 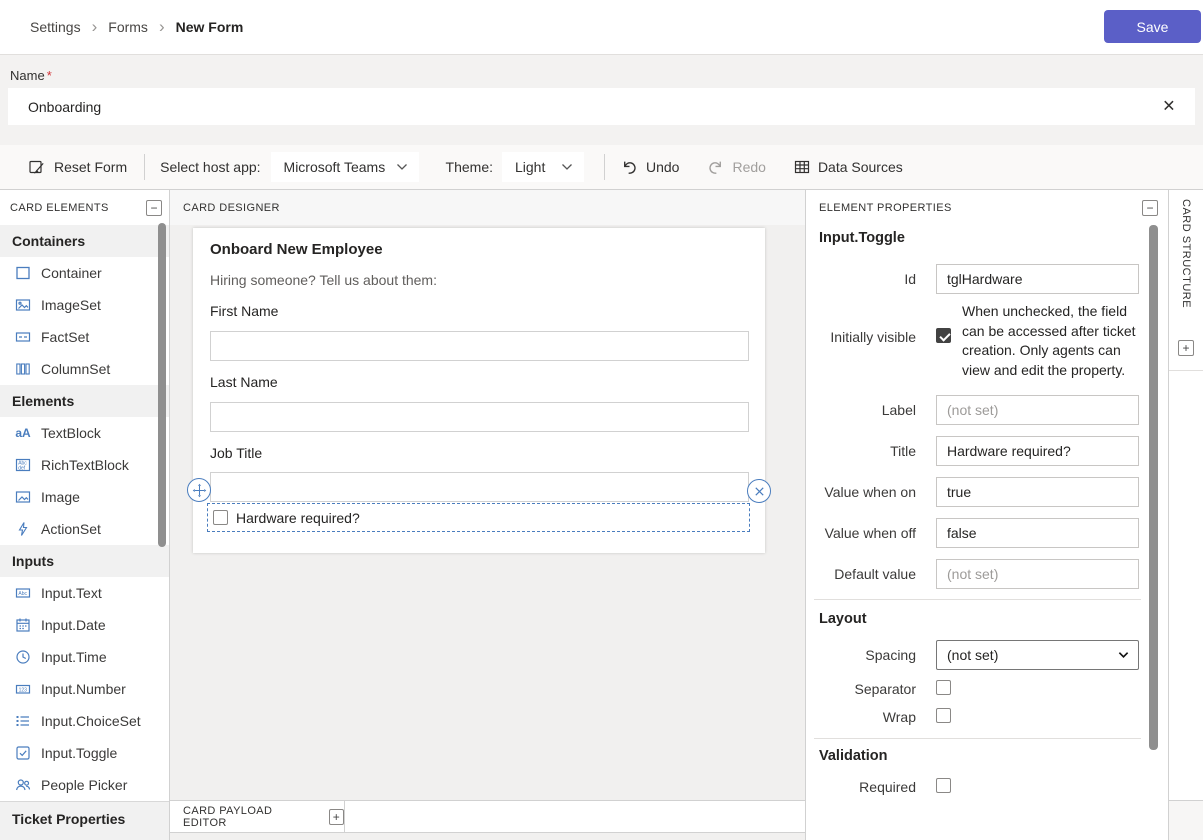 I want to click on sidebar-item-people-picker: People Picker, so click(x=84, y=785).